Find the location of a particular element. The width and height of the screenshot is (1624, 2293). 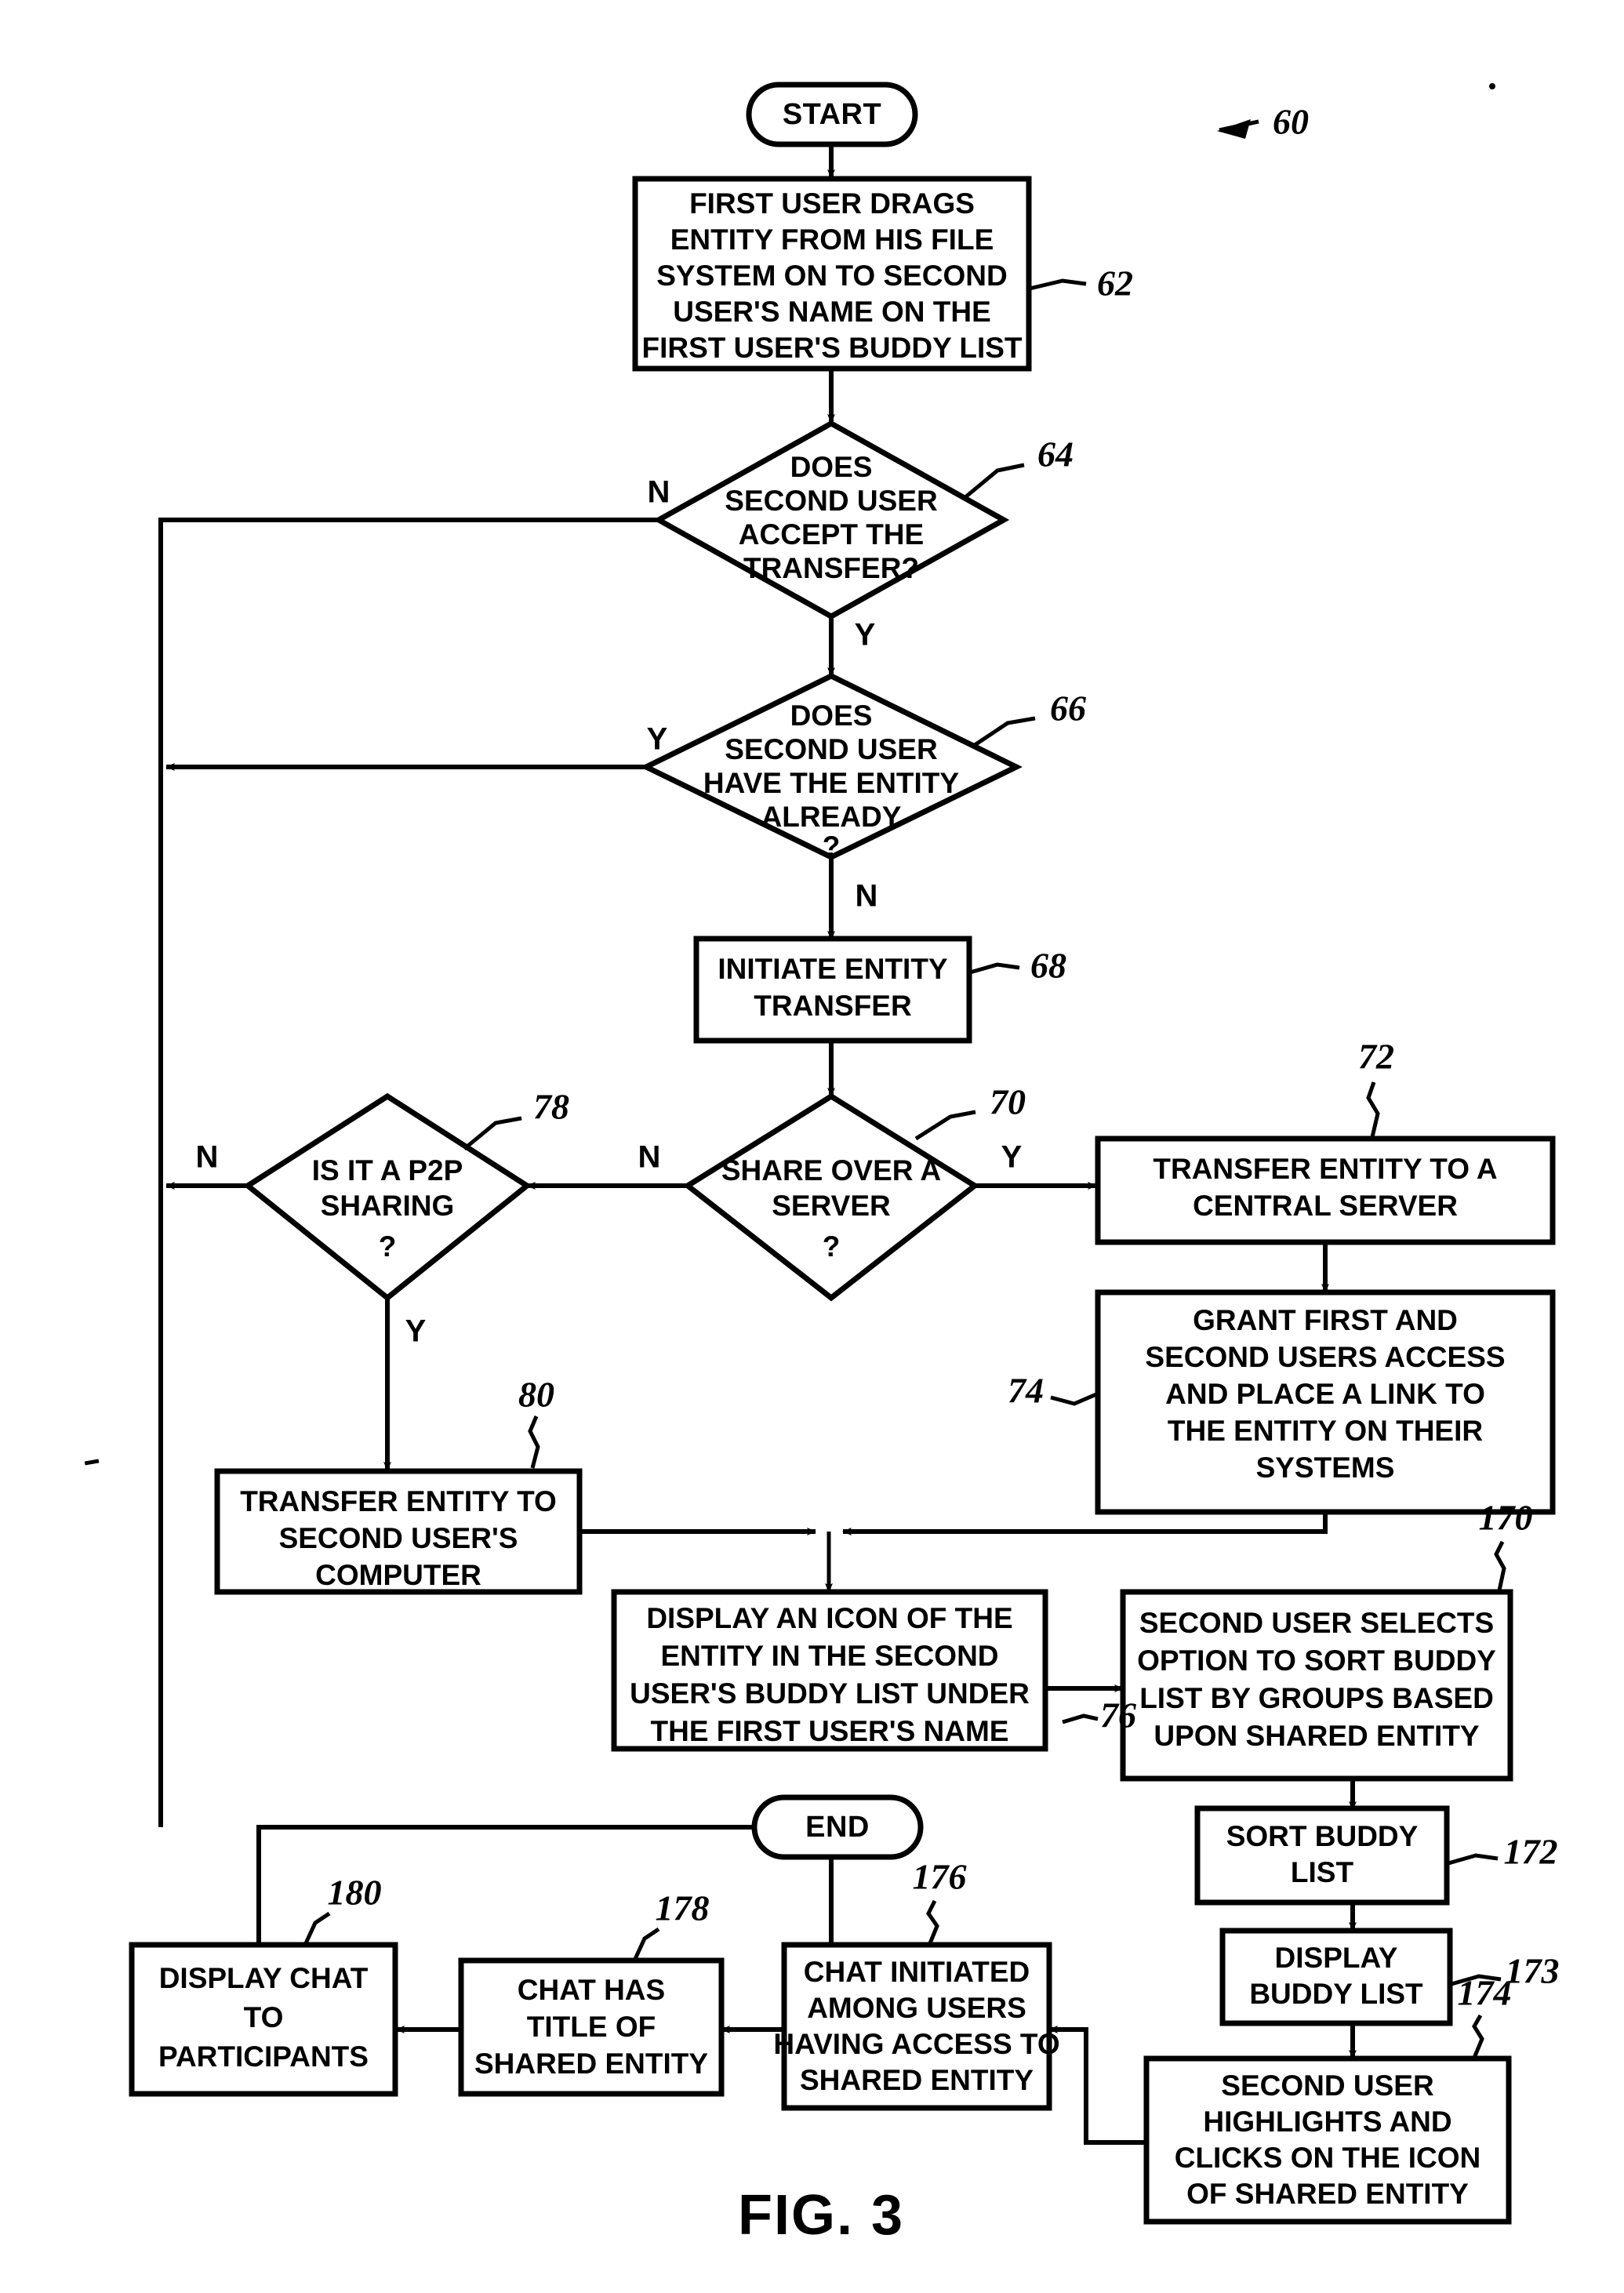

box-76-line-3: THE FIRST USER'S NAME is located at coordinates (830, 1731).